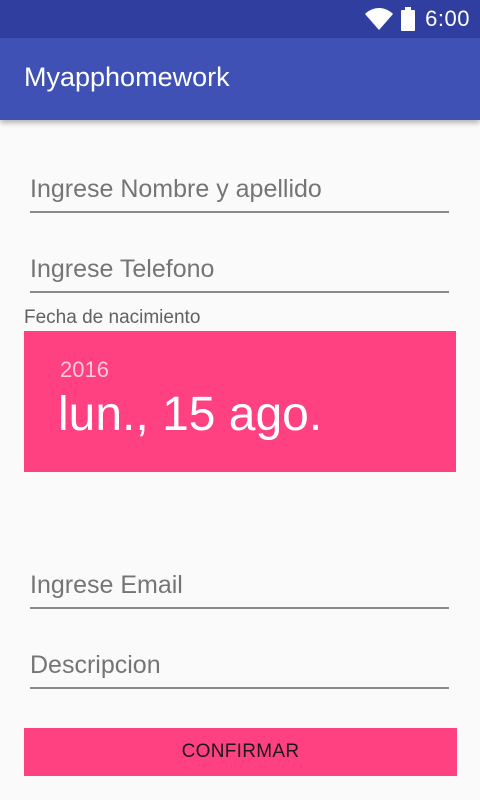  I want to click on app-bar: Myapphomework, so click(240, 79).